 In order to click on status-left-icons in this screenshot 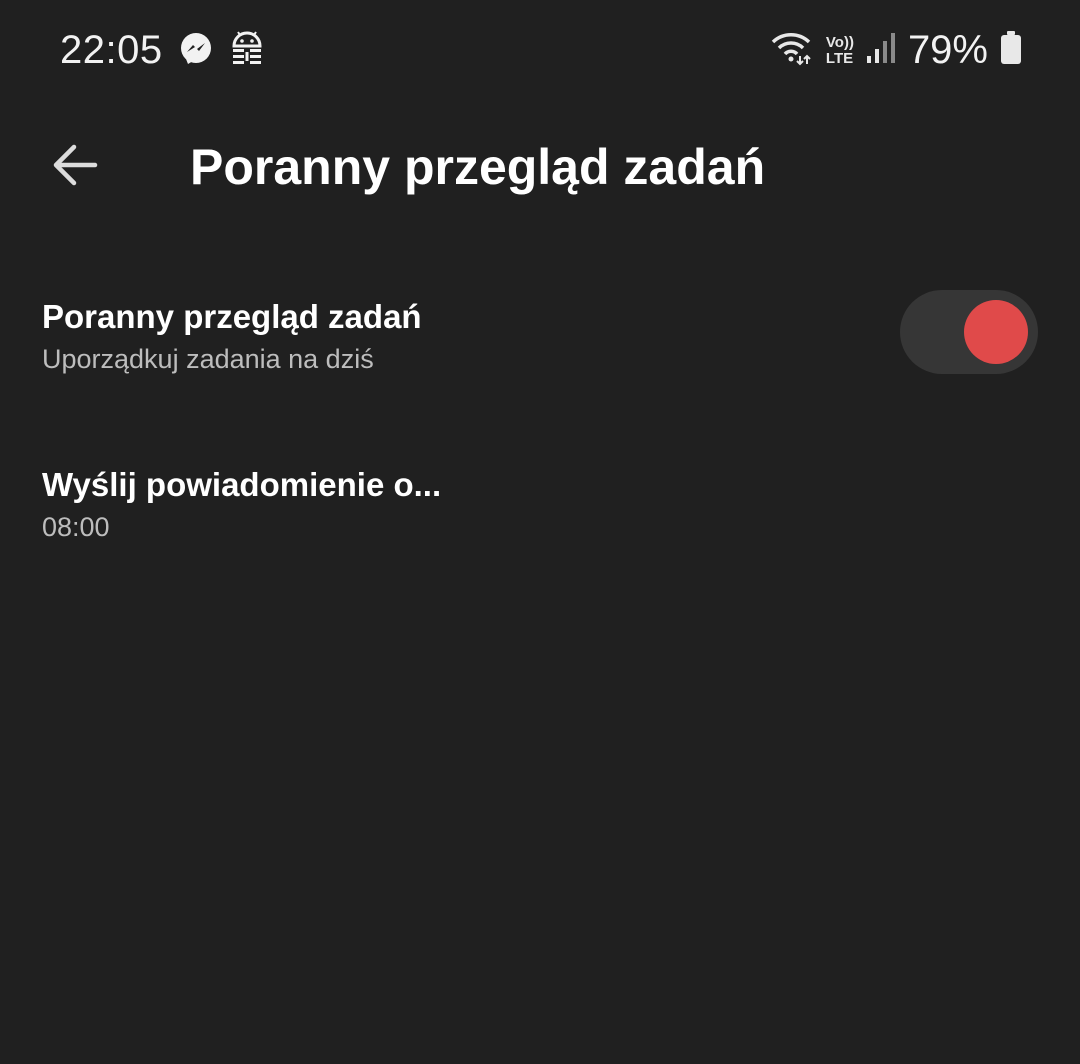, I will do `click(222, 51)`.